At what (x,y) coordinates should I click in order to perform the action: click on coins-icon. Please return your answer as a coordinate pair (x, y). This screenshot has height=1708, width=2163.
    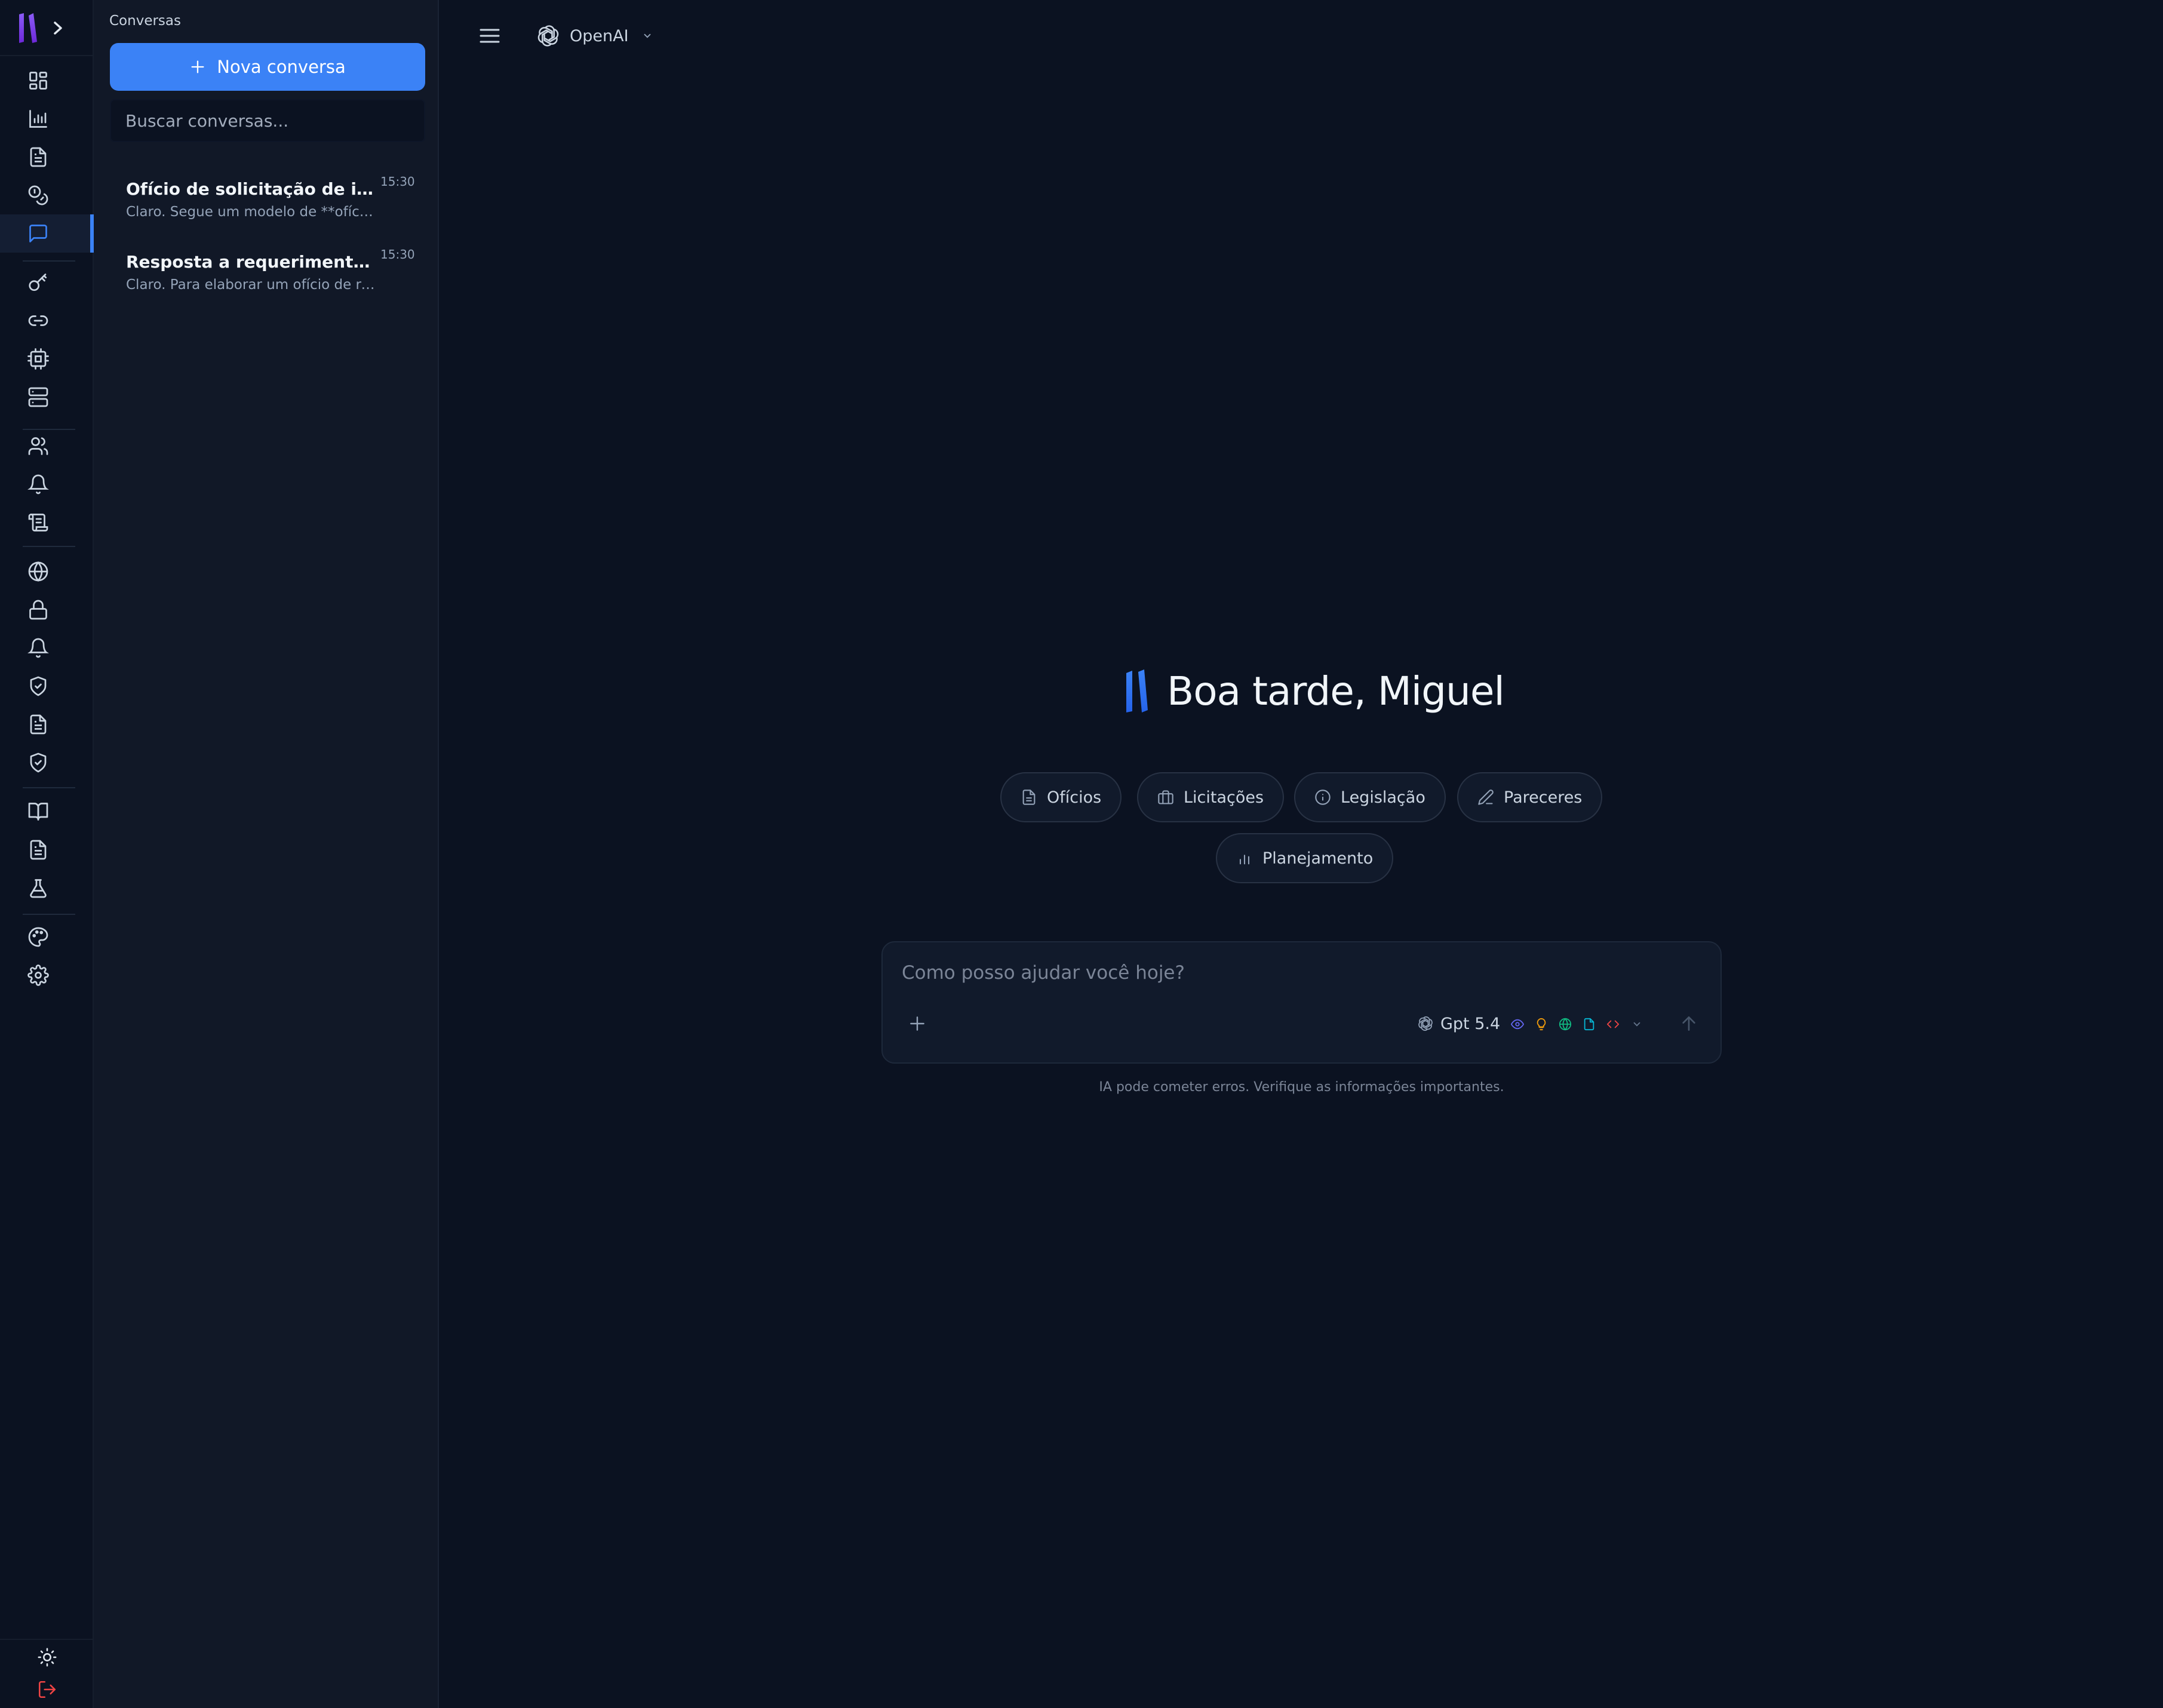
    Looking at the image, I should click on (38, 195).